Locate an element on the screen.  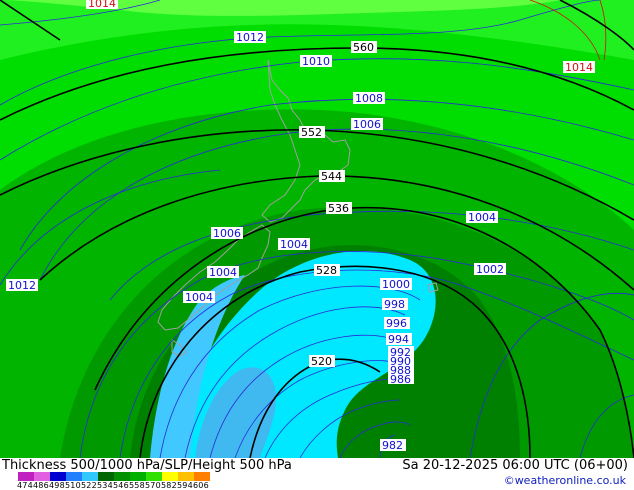
color-scale-label: 594 is located at coordinates (185, 485).